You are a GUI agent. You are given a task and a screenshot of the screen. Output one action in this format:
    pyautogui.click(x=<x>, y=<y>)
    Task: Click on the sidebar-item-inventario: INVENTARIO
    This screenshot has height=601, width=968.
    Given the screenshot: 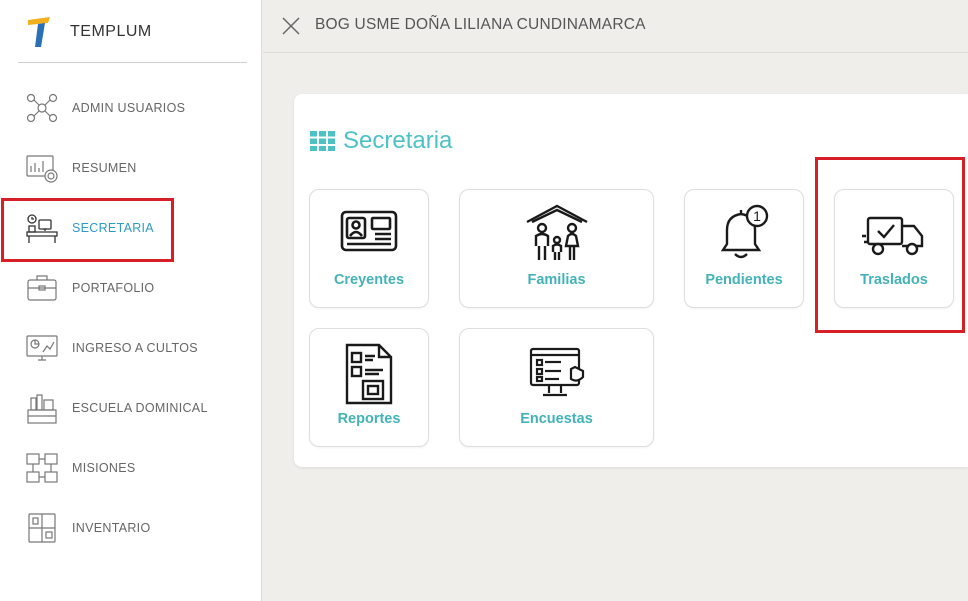 What is the action you would take?
    pyautogui.click(x=132, y=528)
    